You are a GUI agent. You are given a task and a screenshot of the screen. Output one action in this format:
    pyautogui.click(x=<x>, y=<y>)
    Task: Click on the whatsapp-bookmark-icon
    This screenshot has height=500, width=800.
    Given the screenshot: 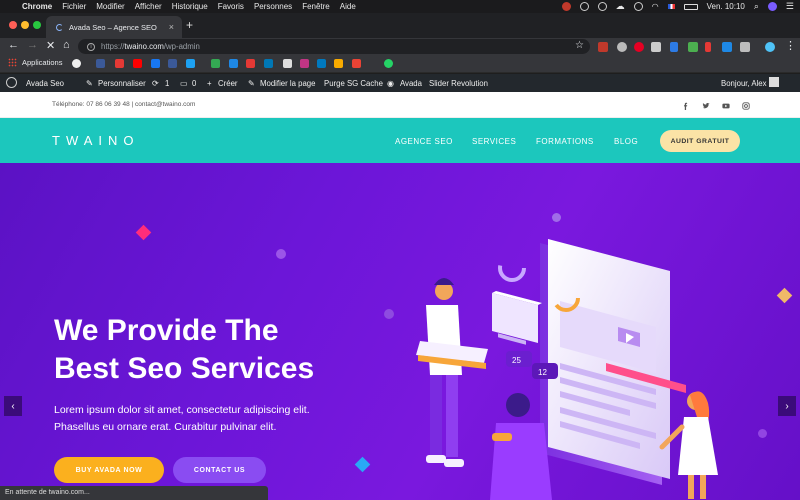 What is the action you would take?
    pyautogui.click(x=388, y=63)
    